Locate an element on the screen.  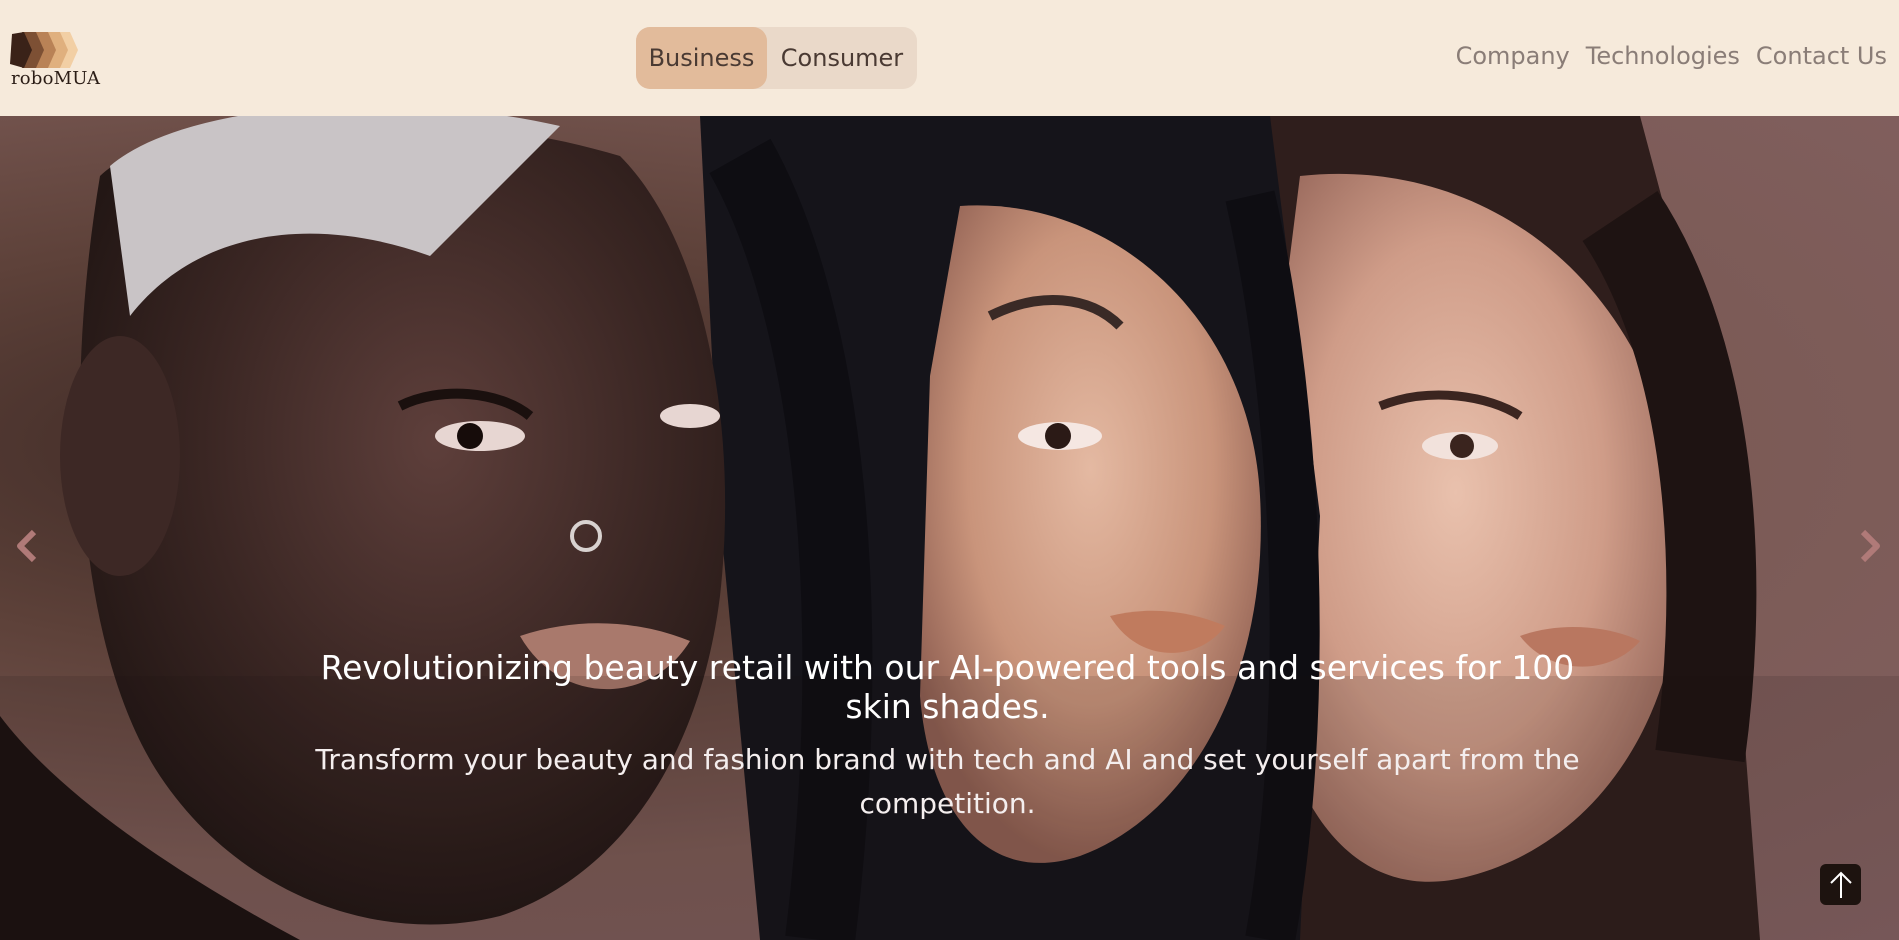
arrow-up-icon is located at coordinates (1840, 884).